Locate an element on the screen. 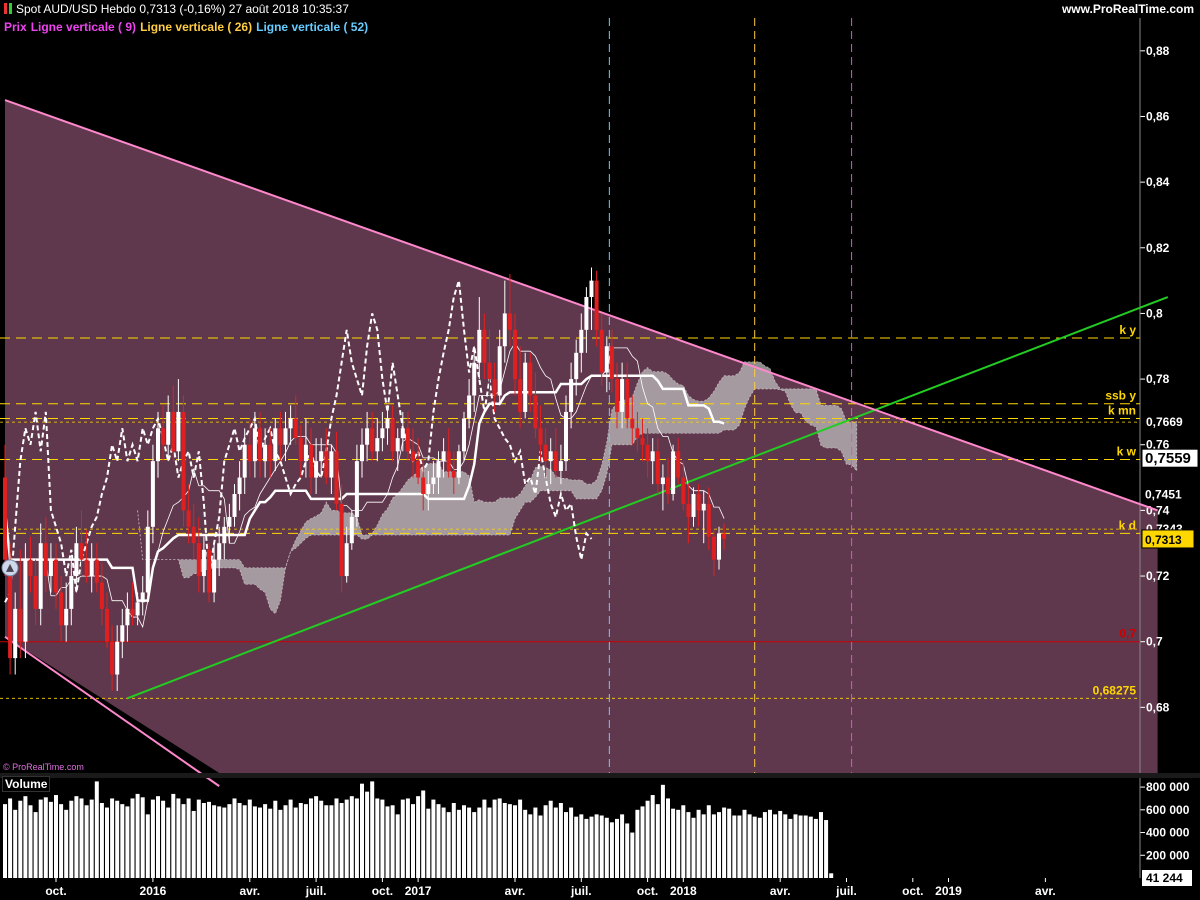 The image size is (1200, 900). x-tick-label: juil. is located at coordinates (581, 891).